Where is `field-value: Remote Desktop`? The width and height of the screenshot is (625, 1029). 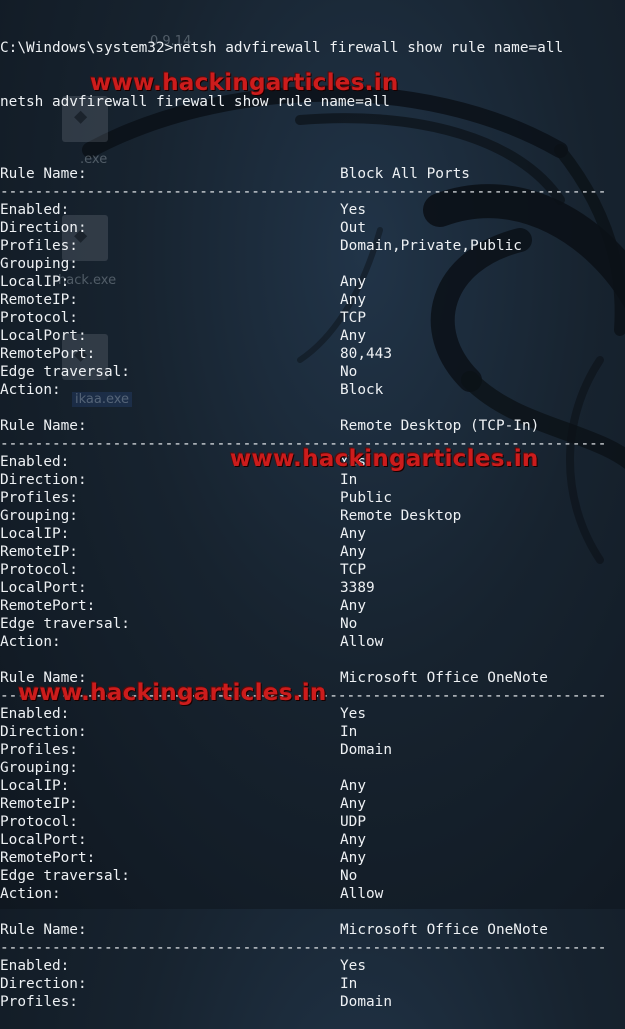
field-value: Remote Desktop is located at coordinates (401, 516).